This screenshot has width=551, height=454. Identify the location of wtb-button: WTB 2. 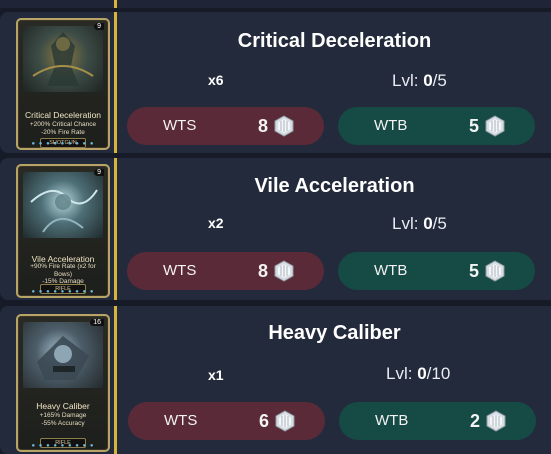
(437, 421).